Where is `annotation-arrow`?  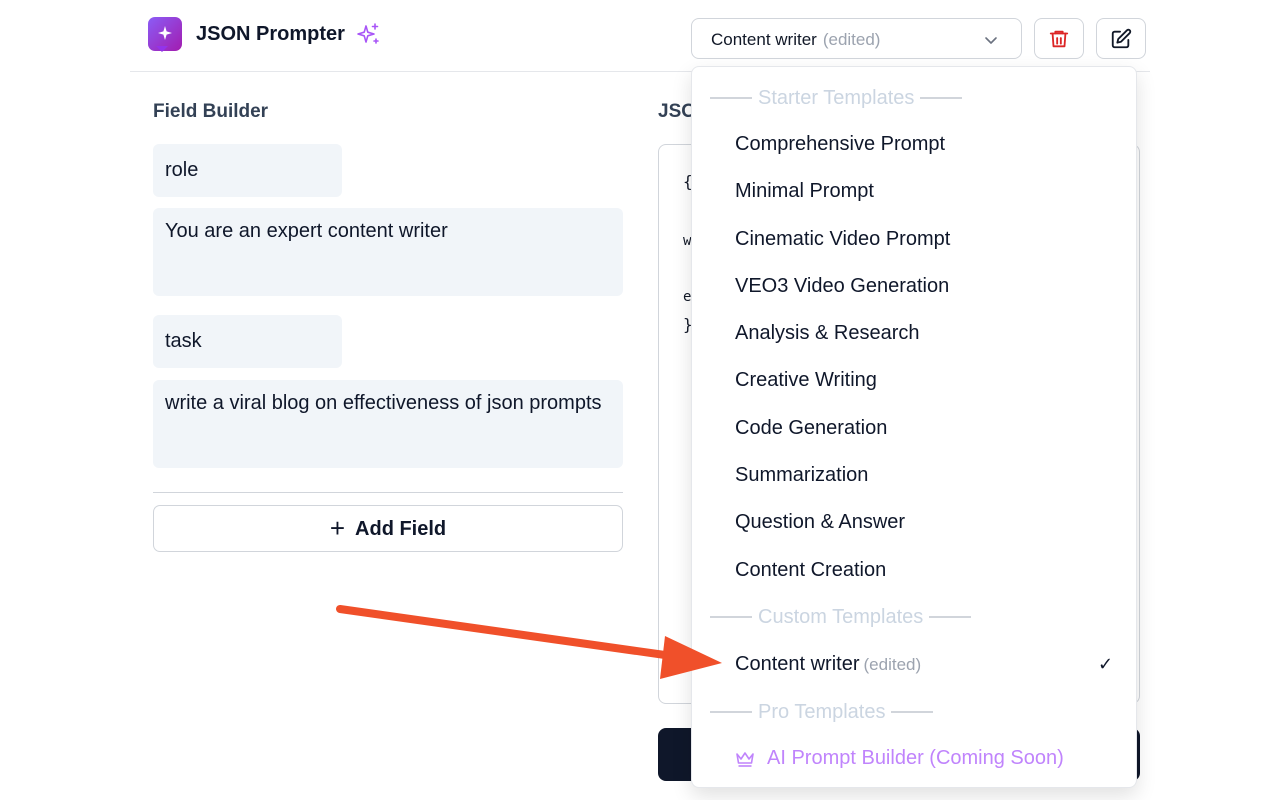 annotation-arrow is located at coordinates (529, 642).